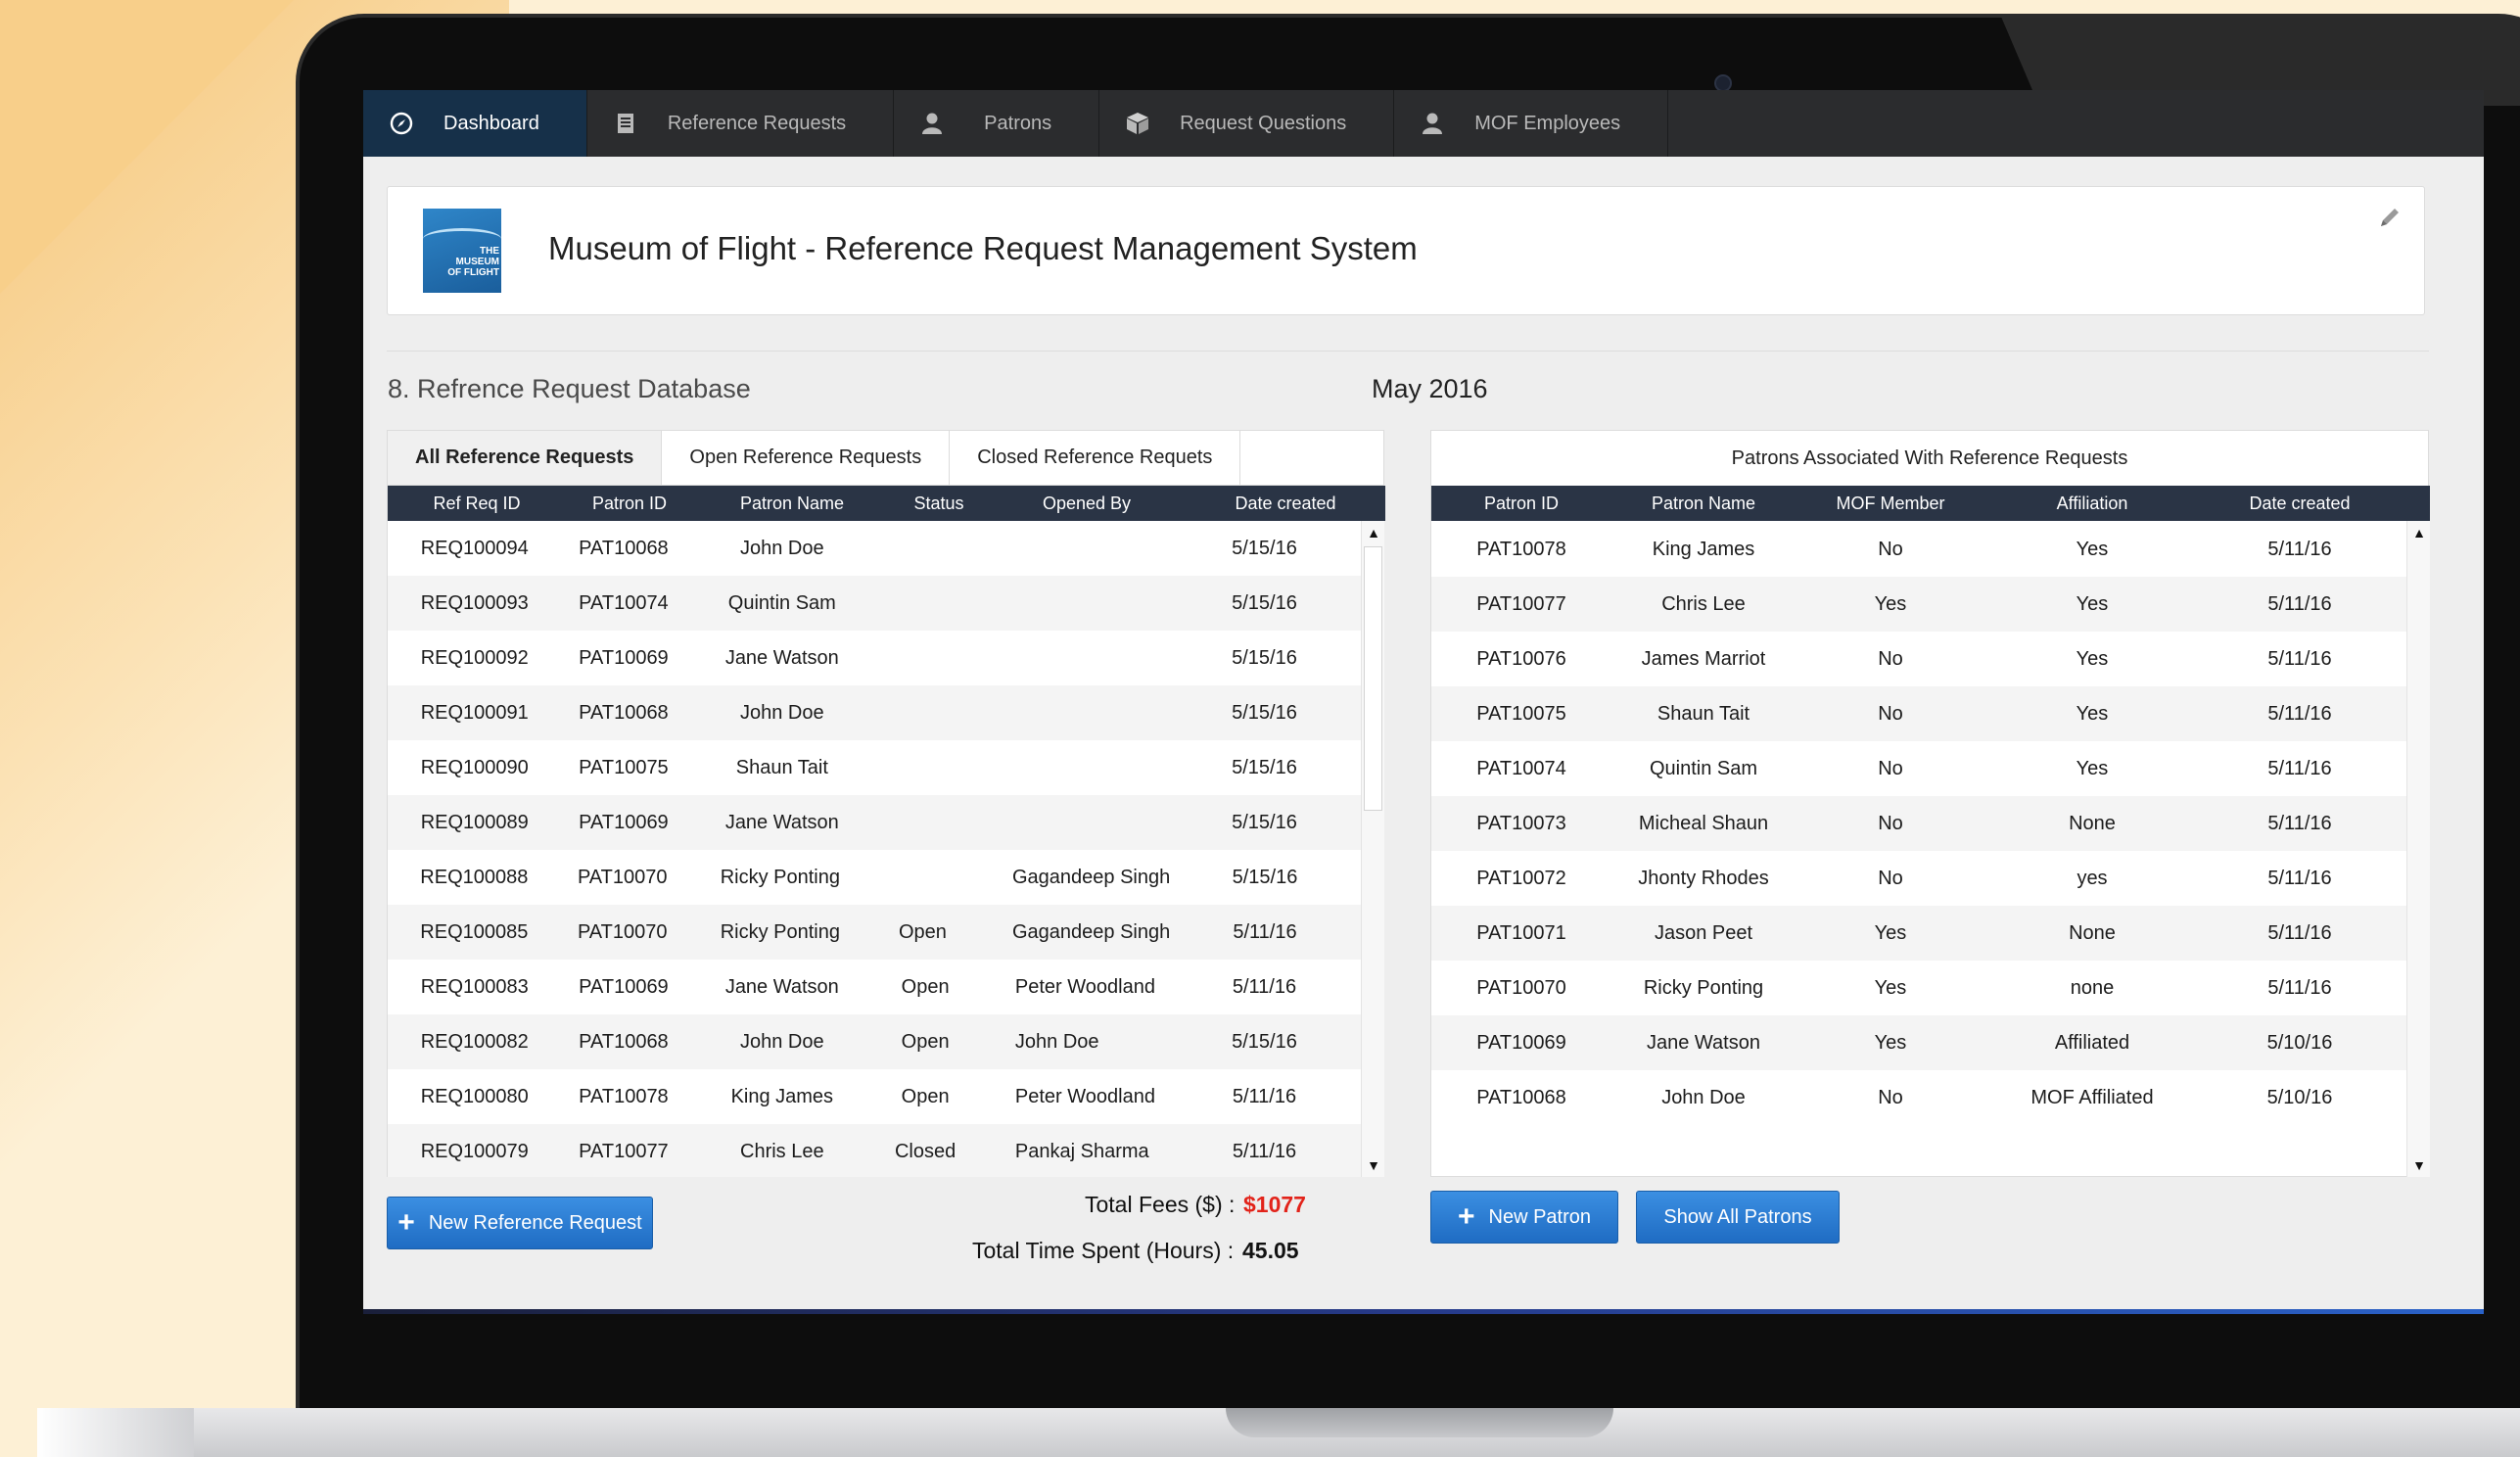 The image size is (2520, 1457). Describe the element at coordinates (1095, 458) in the screenshot. I see `tab-closed-reference-requests: Closed Reference Requets` at that location.